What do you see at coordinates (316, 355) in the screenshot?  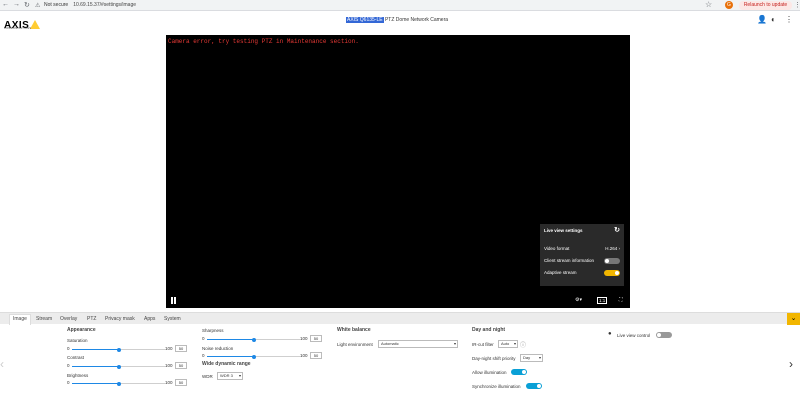 I see `noise-reduction-input: 50` at bounding box center [316, 355].